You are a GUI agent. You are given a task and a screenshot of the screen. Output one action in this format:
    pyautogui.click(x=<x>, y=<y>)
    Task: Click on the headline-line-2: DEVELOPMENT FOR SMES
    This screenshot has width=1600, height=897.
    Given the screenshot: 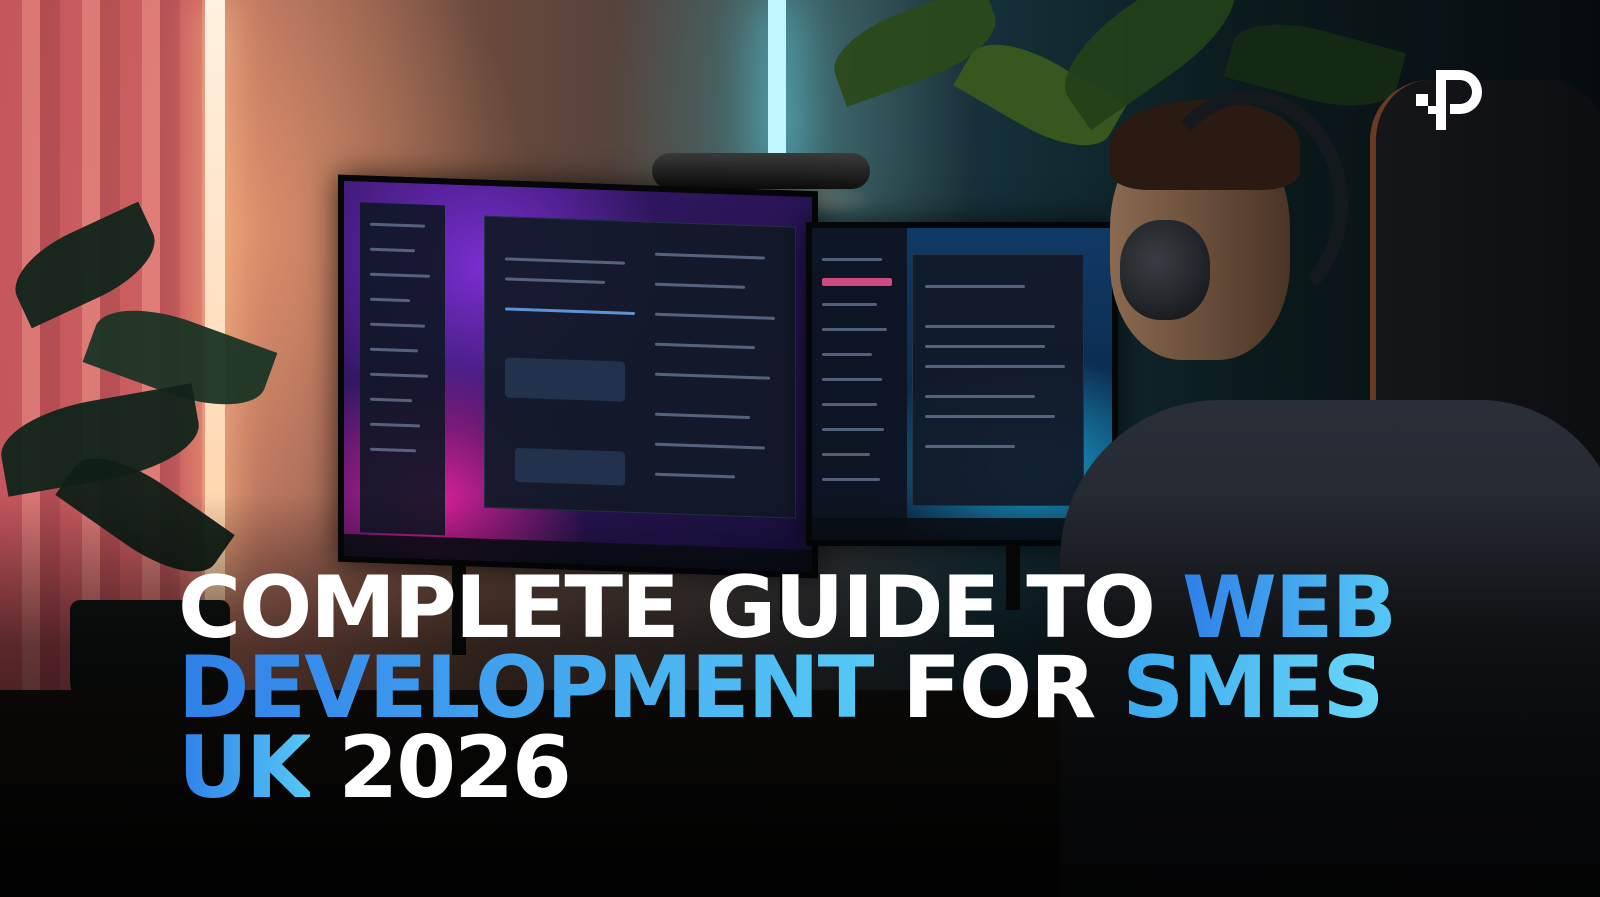 What is the action you would take?
    pyautogui.click(x=786, y=688)
    